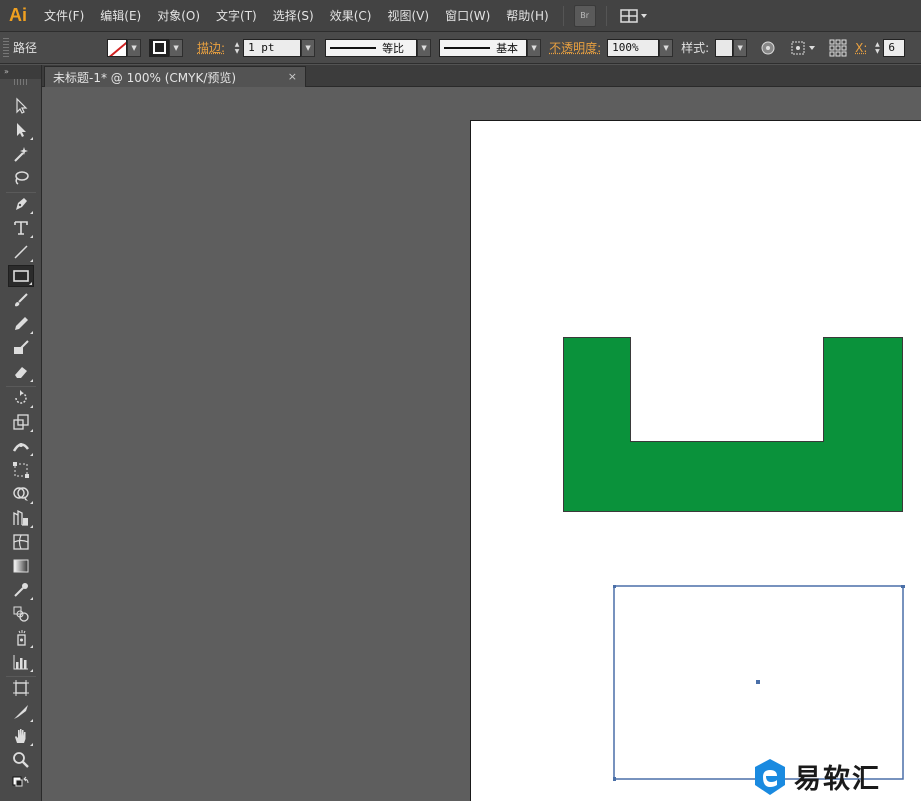 Image resolution: width=921 pixels, height=801 pixels. I want to click on symbol-sprayer-tool, so click(21, 638).